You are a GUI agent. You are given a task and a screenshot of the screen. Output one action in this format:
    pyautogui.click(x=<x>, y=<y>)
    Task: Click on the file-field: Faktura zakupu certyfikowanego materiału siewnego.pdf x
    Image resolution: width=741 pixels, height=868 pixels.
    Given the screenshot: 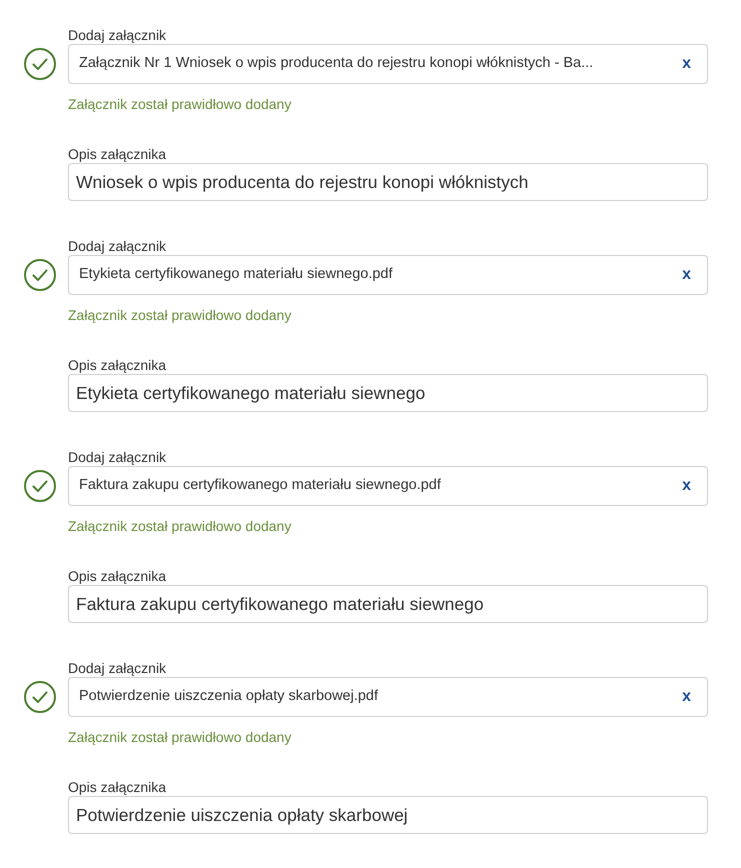 What is the action you would take?
    pyautogui.click(x=388, y=486)
    